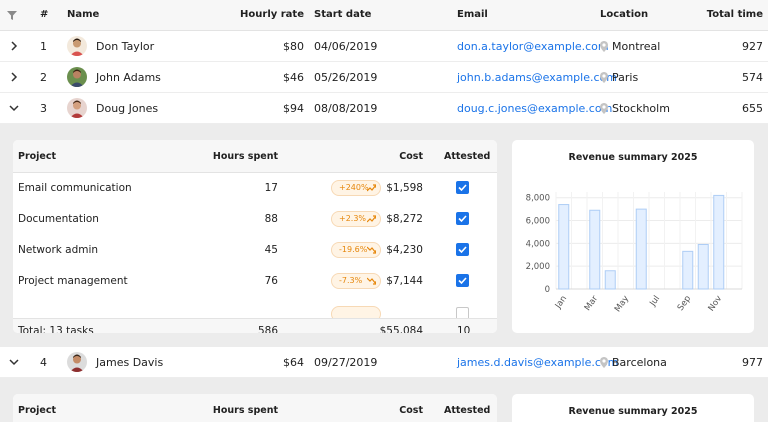  I want to click on row-email-link: don.a.taylor@example.com, so click(533, 46).